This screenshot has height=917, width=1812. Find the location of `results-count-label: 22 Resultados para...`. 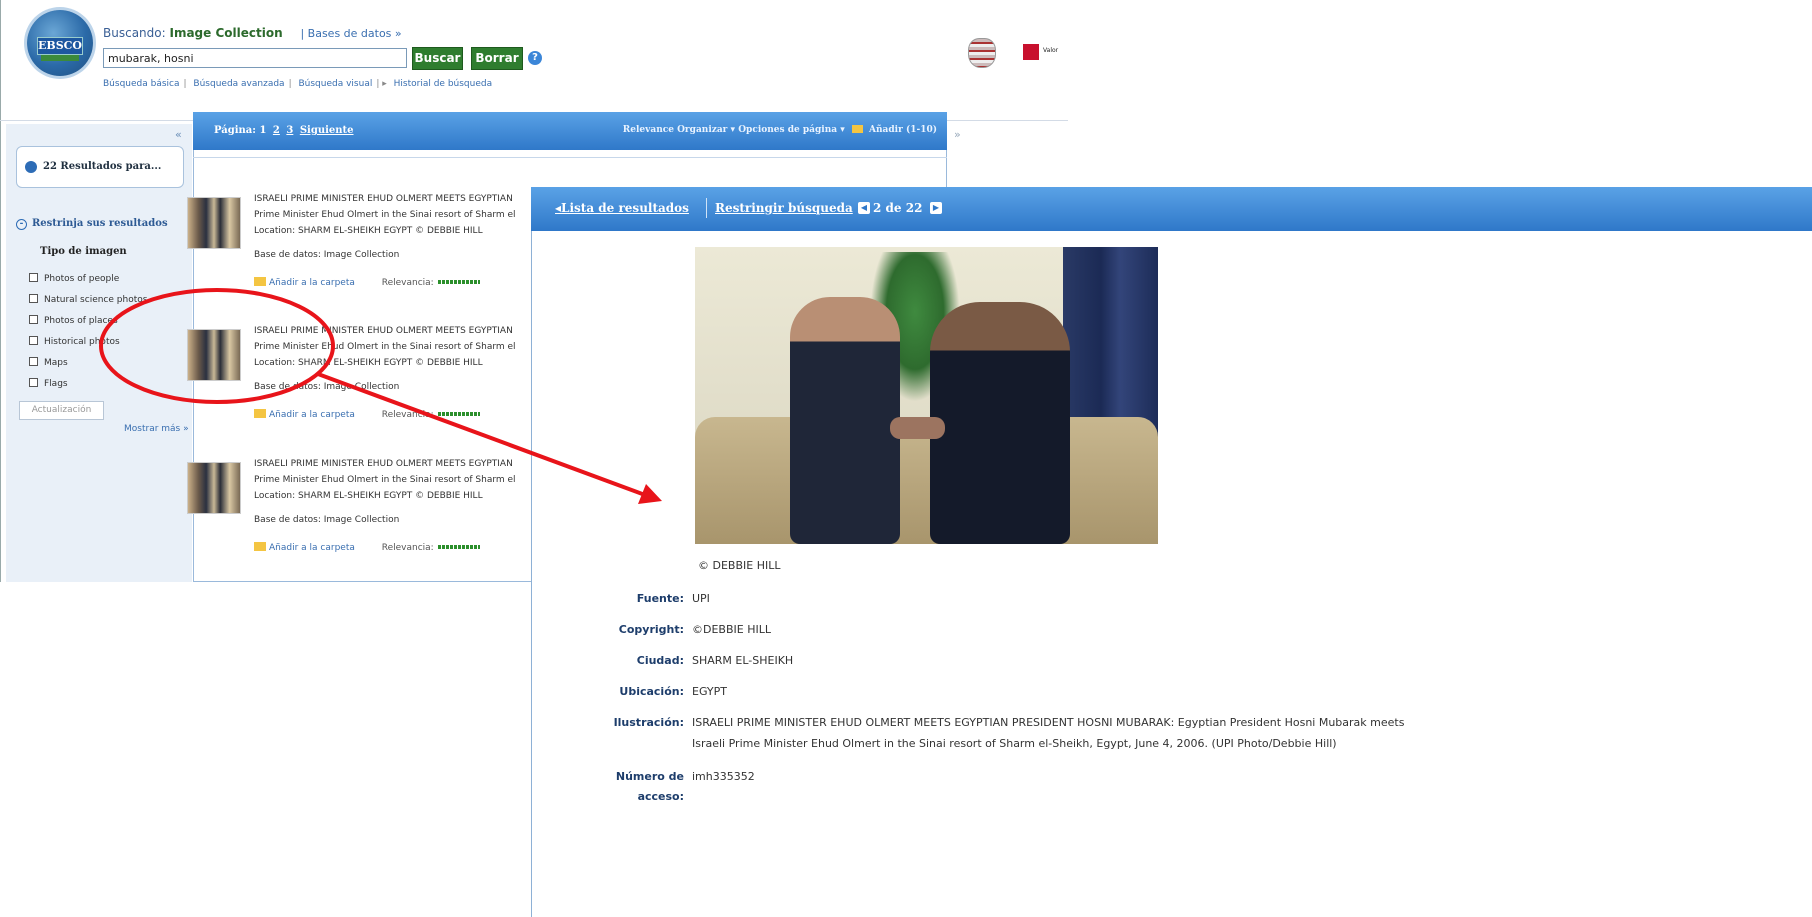

results-count-label: 22 Resultados para... is located at coordinates (102, 166).